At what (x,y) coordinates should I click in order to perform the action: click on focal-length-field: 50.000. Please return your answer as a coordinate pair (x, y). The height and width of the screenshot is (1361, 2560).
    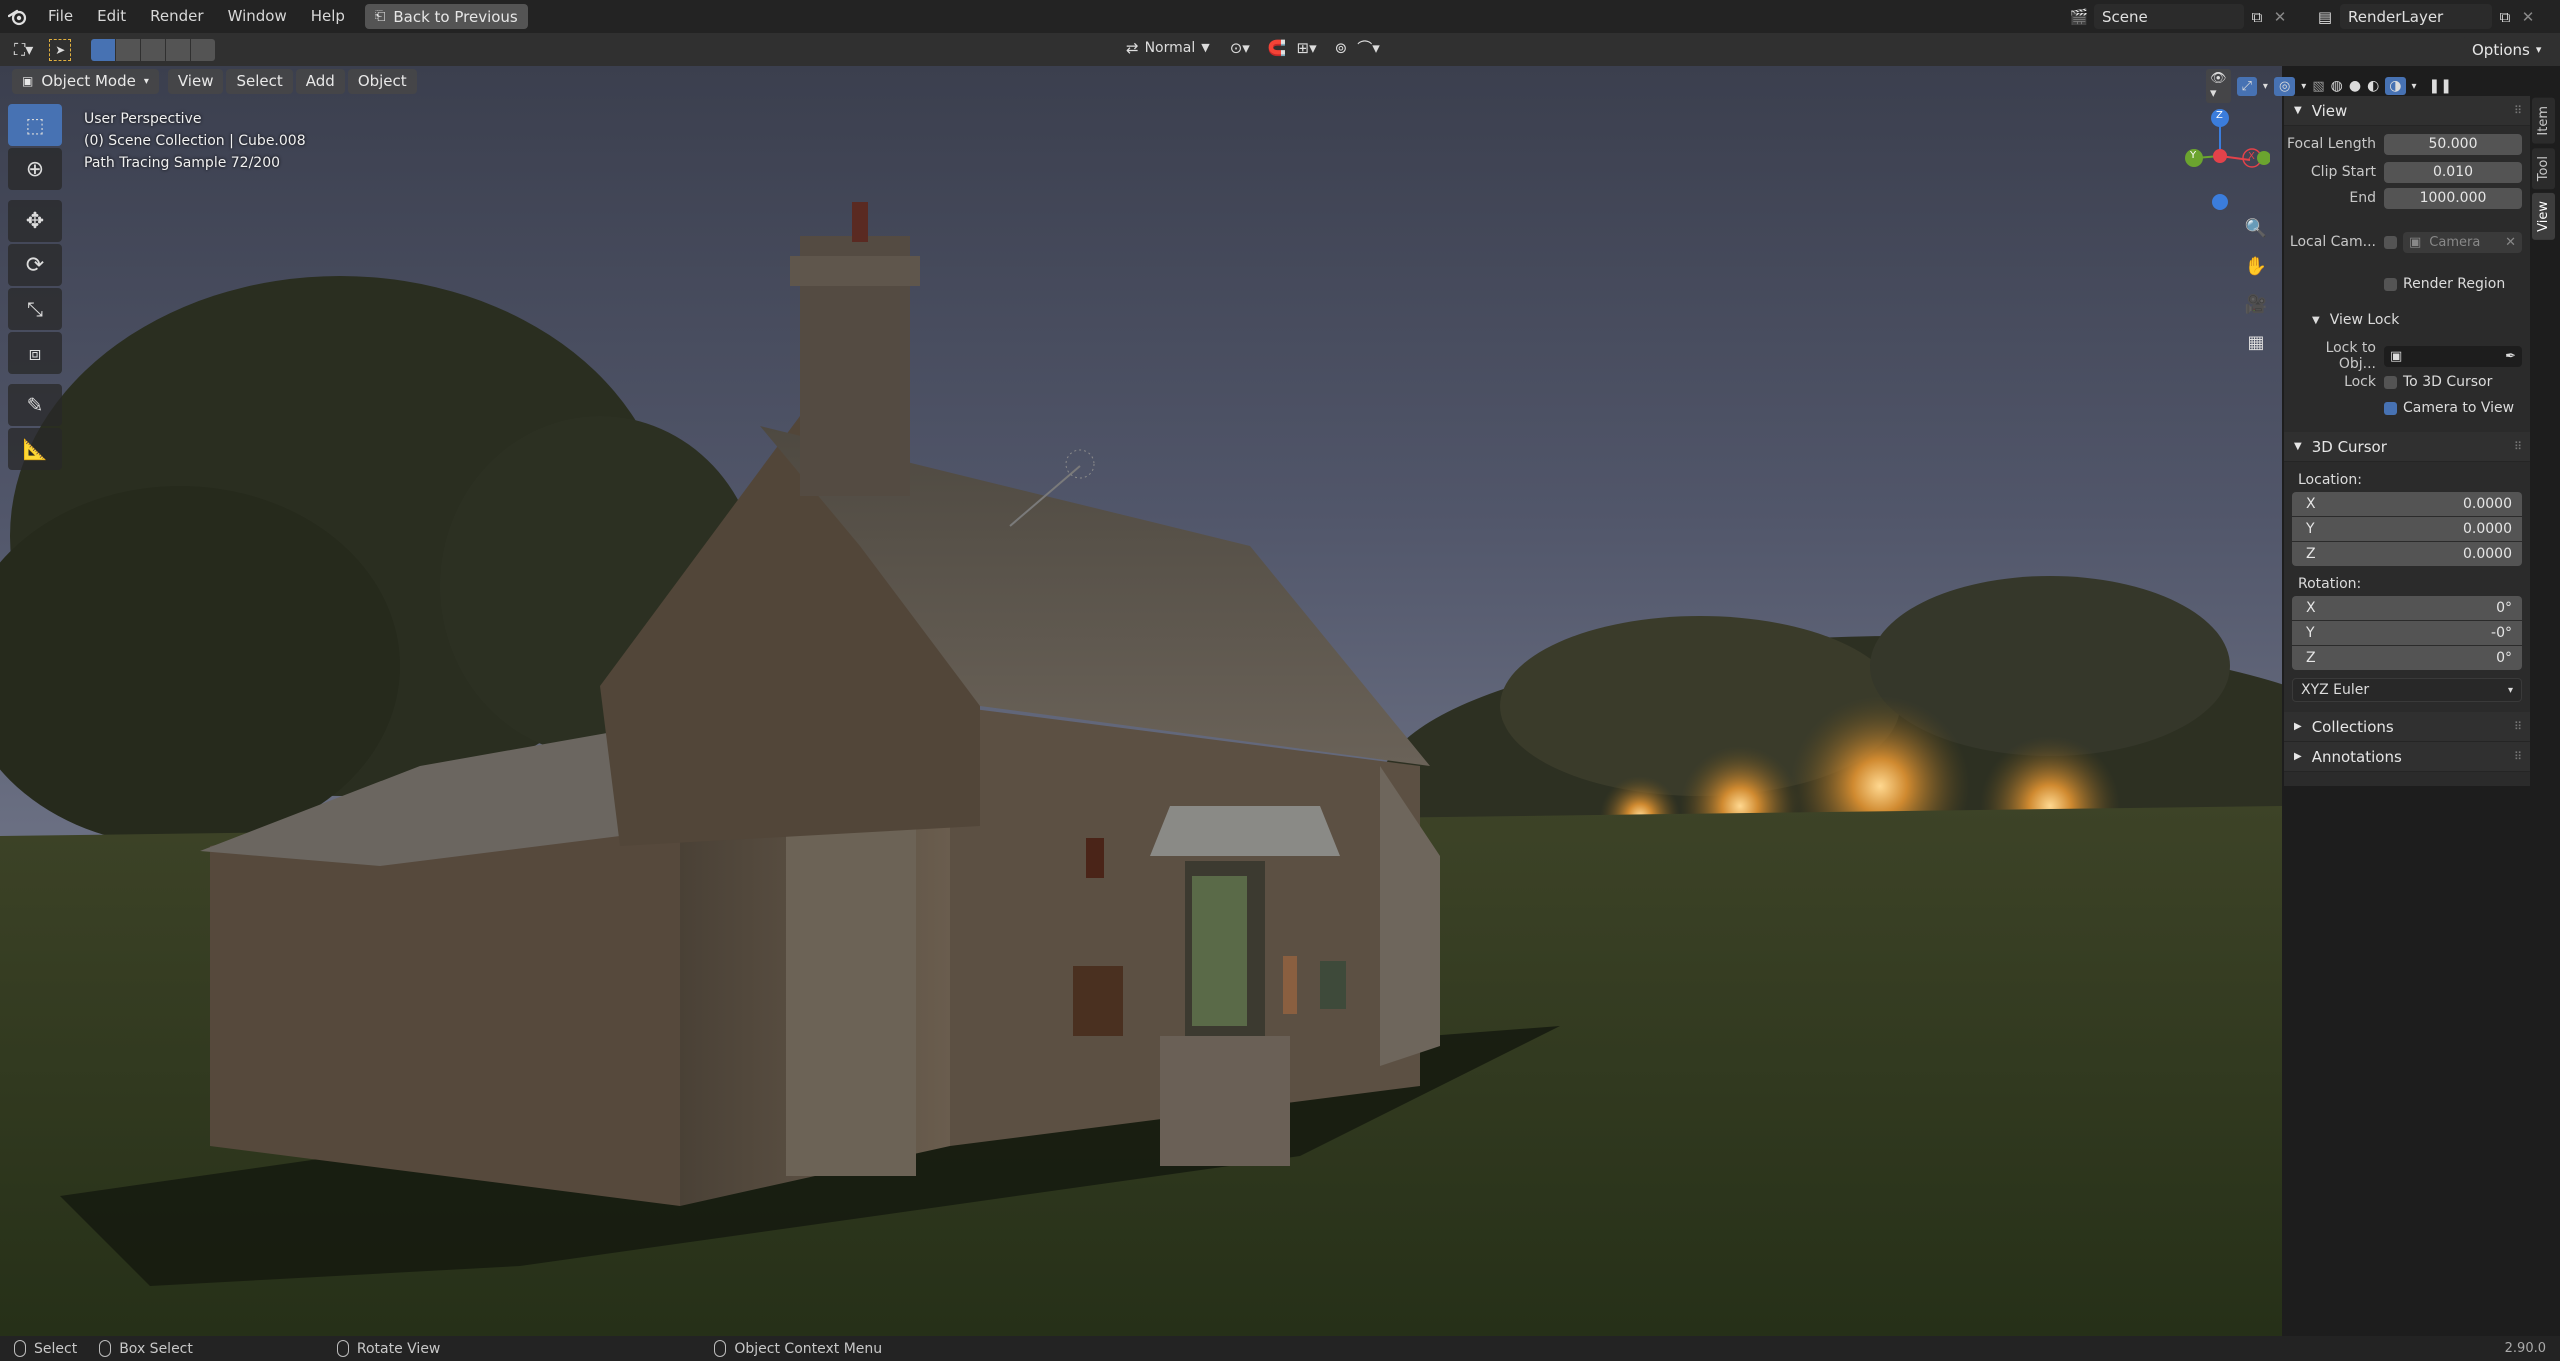
    Looking at the image, I should click on (2453, 144).